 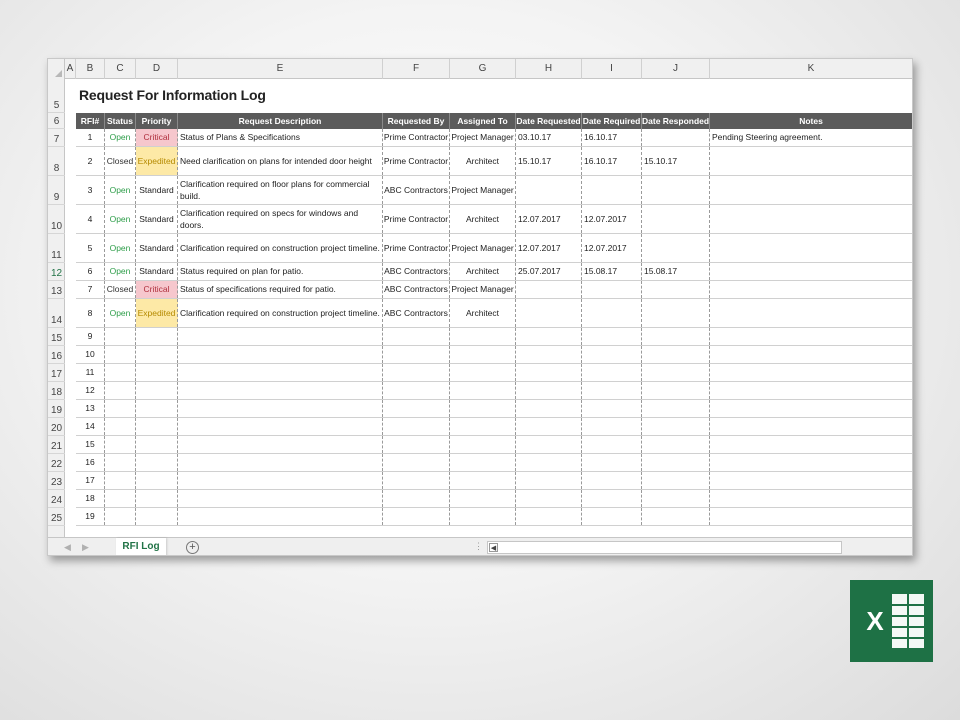 I want to click on cell-num: 8, so click(x=90, y=313).